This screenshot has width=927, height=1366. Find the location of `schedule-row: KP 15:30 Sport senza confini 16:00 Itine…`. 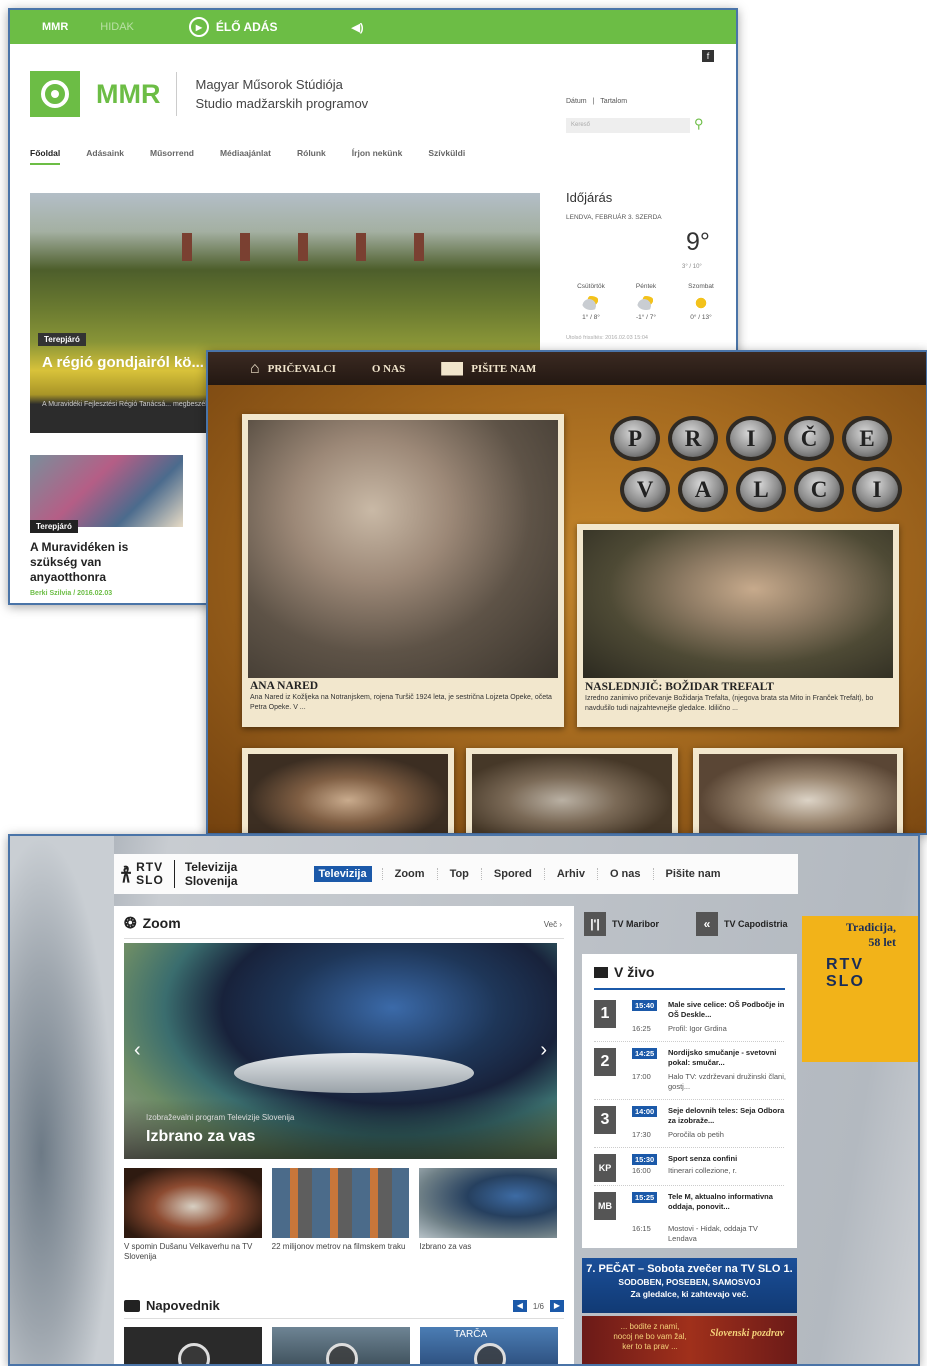

schedule-row: KP 15:30 Sport senza confini 16:00 Itine… is located at coordinates (689, 1168).